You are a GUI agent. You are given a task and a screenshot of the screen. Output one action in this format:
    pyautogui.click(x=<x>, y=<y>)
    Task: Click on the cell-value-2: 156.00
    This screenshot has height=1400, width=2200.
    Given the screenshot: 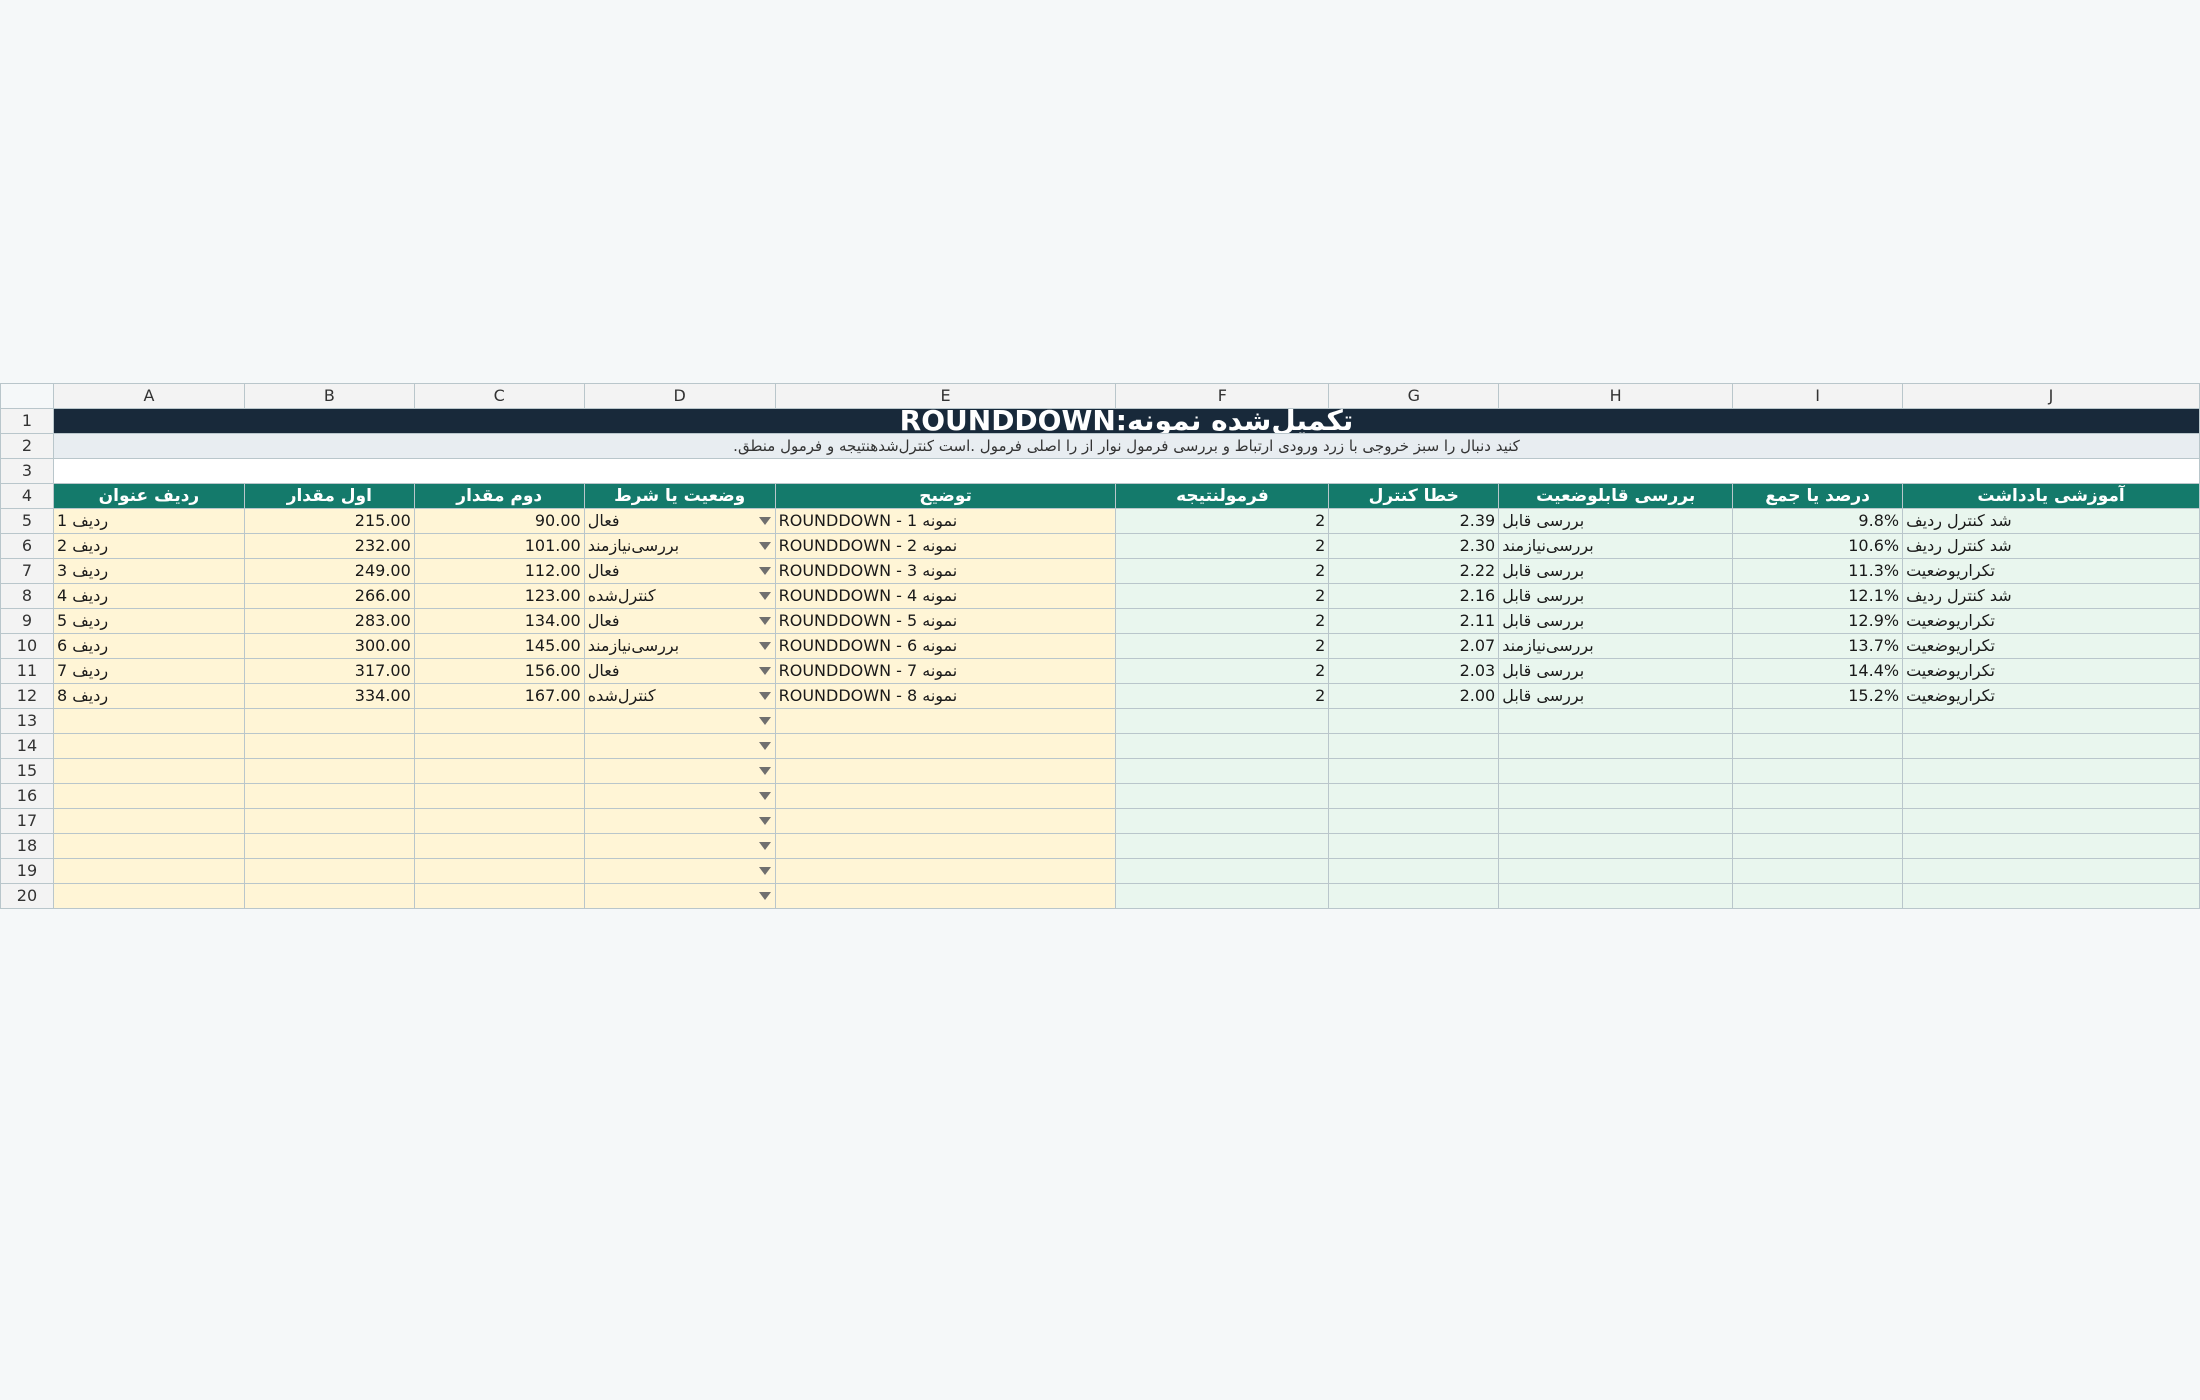 What is the action you would take?
    pyautogui.click(x=499, y=671)
    